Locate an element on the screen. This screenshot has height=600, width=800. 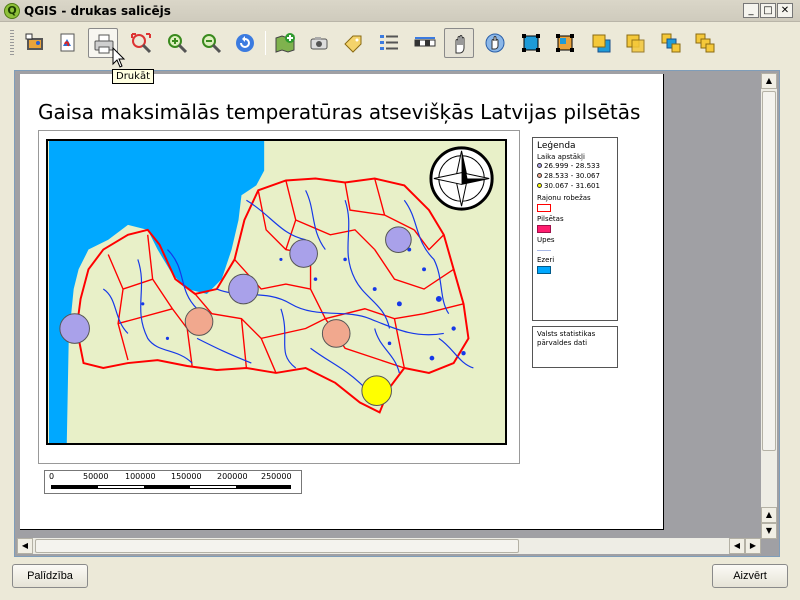
scalebar-item: 0 50000 100000 150000 200000 250000 is located at coordinates (173, 482).